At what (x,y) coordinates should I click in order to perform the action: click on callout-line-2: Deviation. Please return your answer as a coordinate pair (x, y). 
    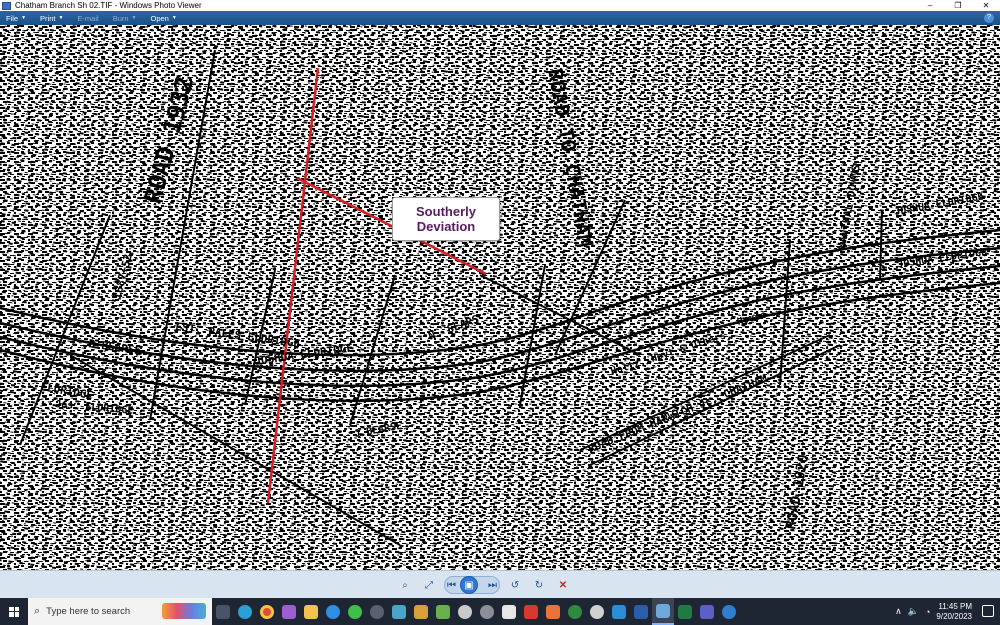
    Looking at the image, I should click on (446, 226).